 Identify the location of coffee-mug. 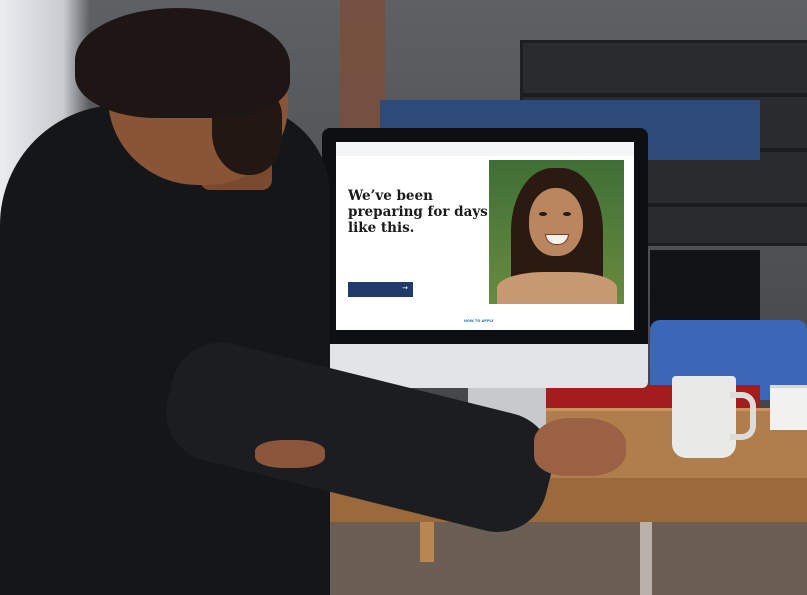
(704, 417).